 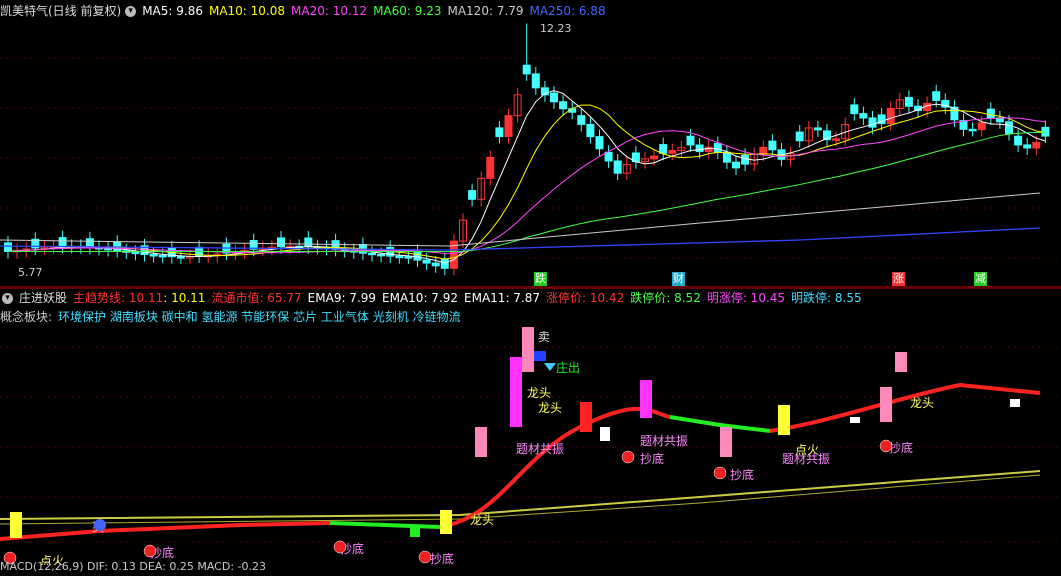 I want to click on stock-title: 凯美特气(日线 前复权), so click(x=60, y=11).